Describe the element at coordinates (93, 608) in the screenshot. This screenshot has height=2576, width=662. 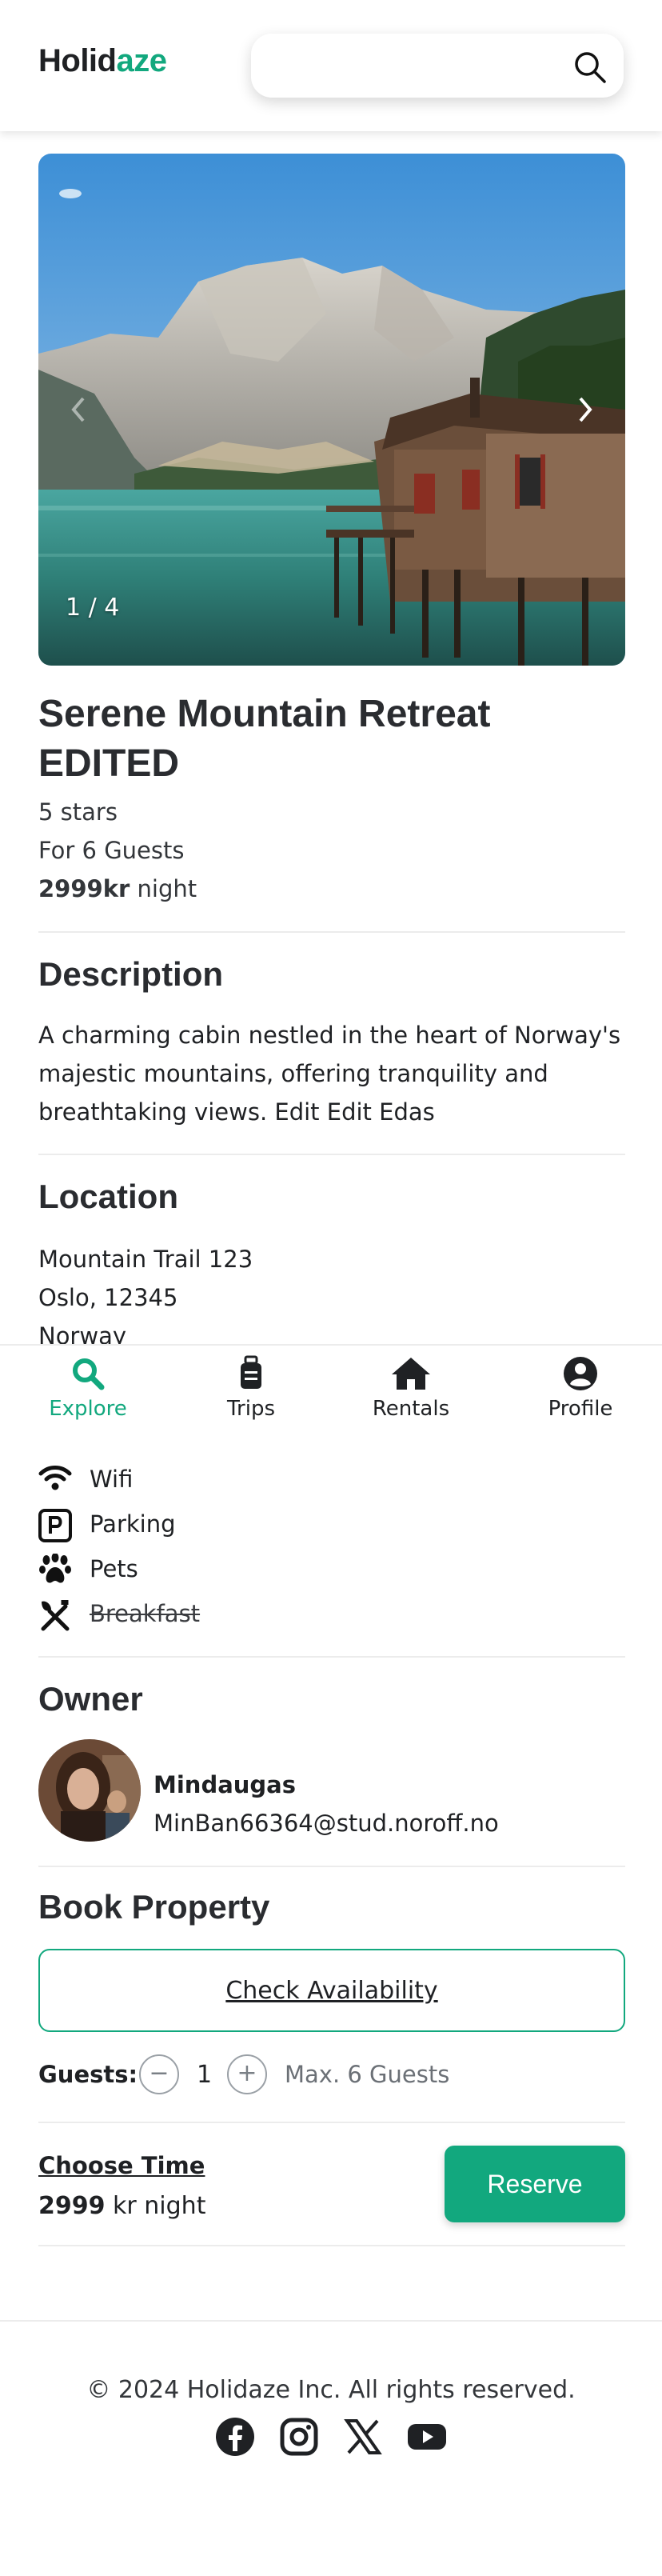
I see `carousel-counter: 1 / 4` at that location.